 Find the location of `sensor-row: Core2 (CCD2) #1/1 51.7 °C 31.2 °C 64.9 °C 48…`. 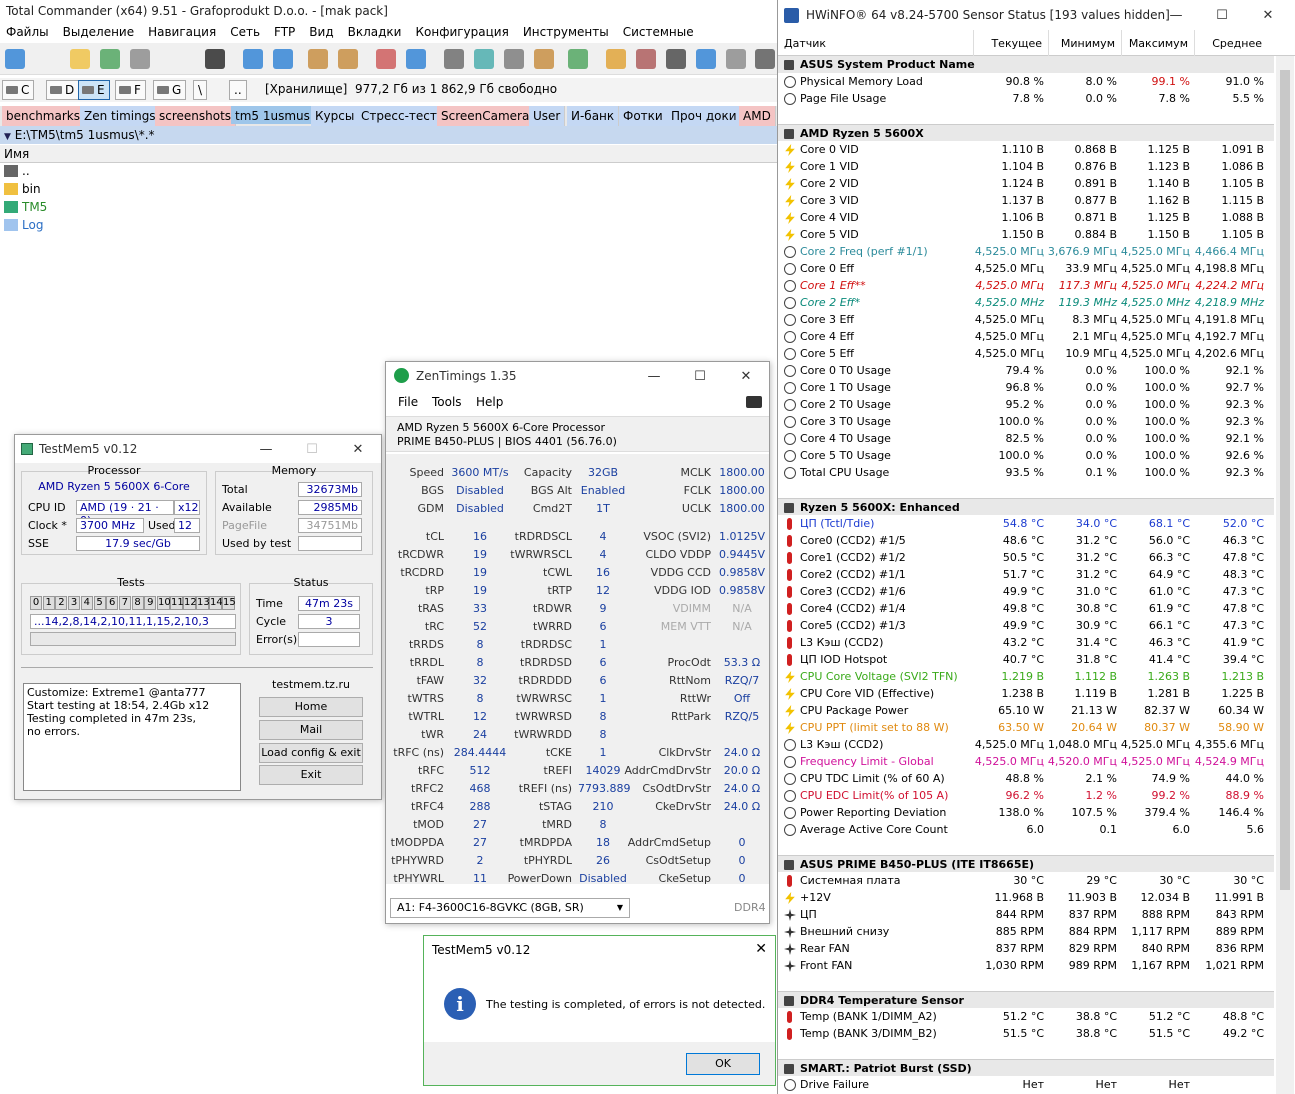

sensor-row: Core2 (CCD2) #1/1 51.7 °C 31.2 °C 64.9 °C 48… is located at coordinates (1026, 574).